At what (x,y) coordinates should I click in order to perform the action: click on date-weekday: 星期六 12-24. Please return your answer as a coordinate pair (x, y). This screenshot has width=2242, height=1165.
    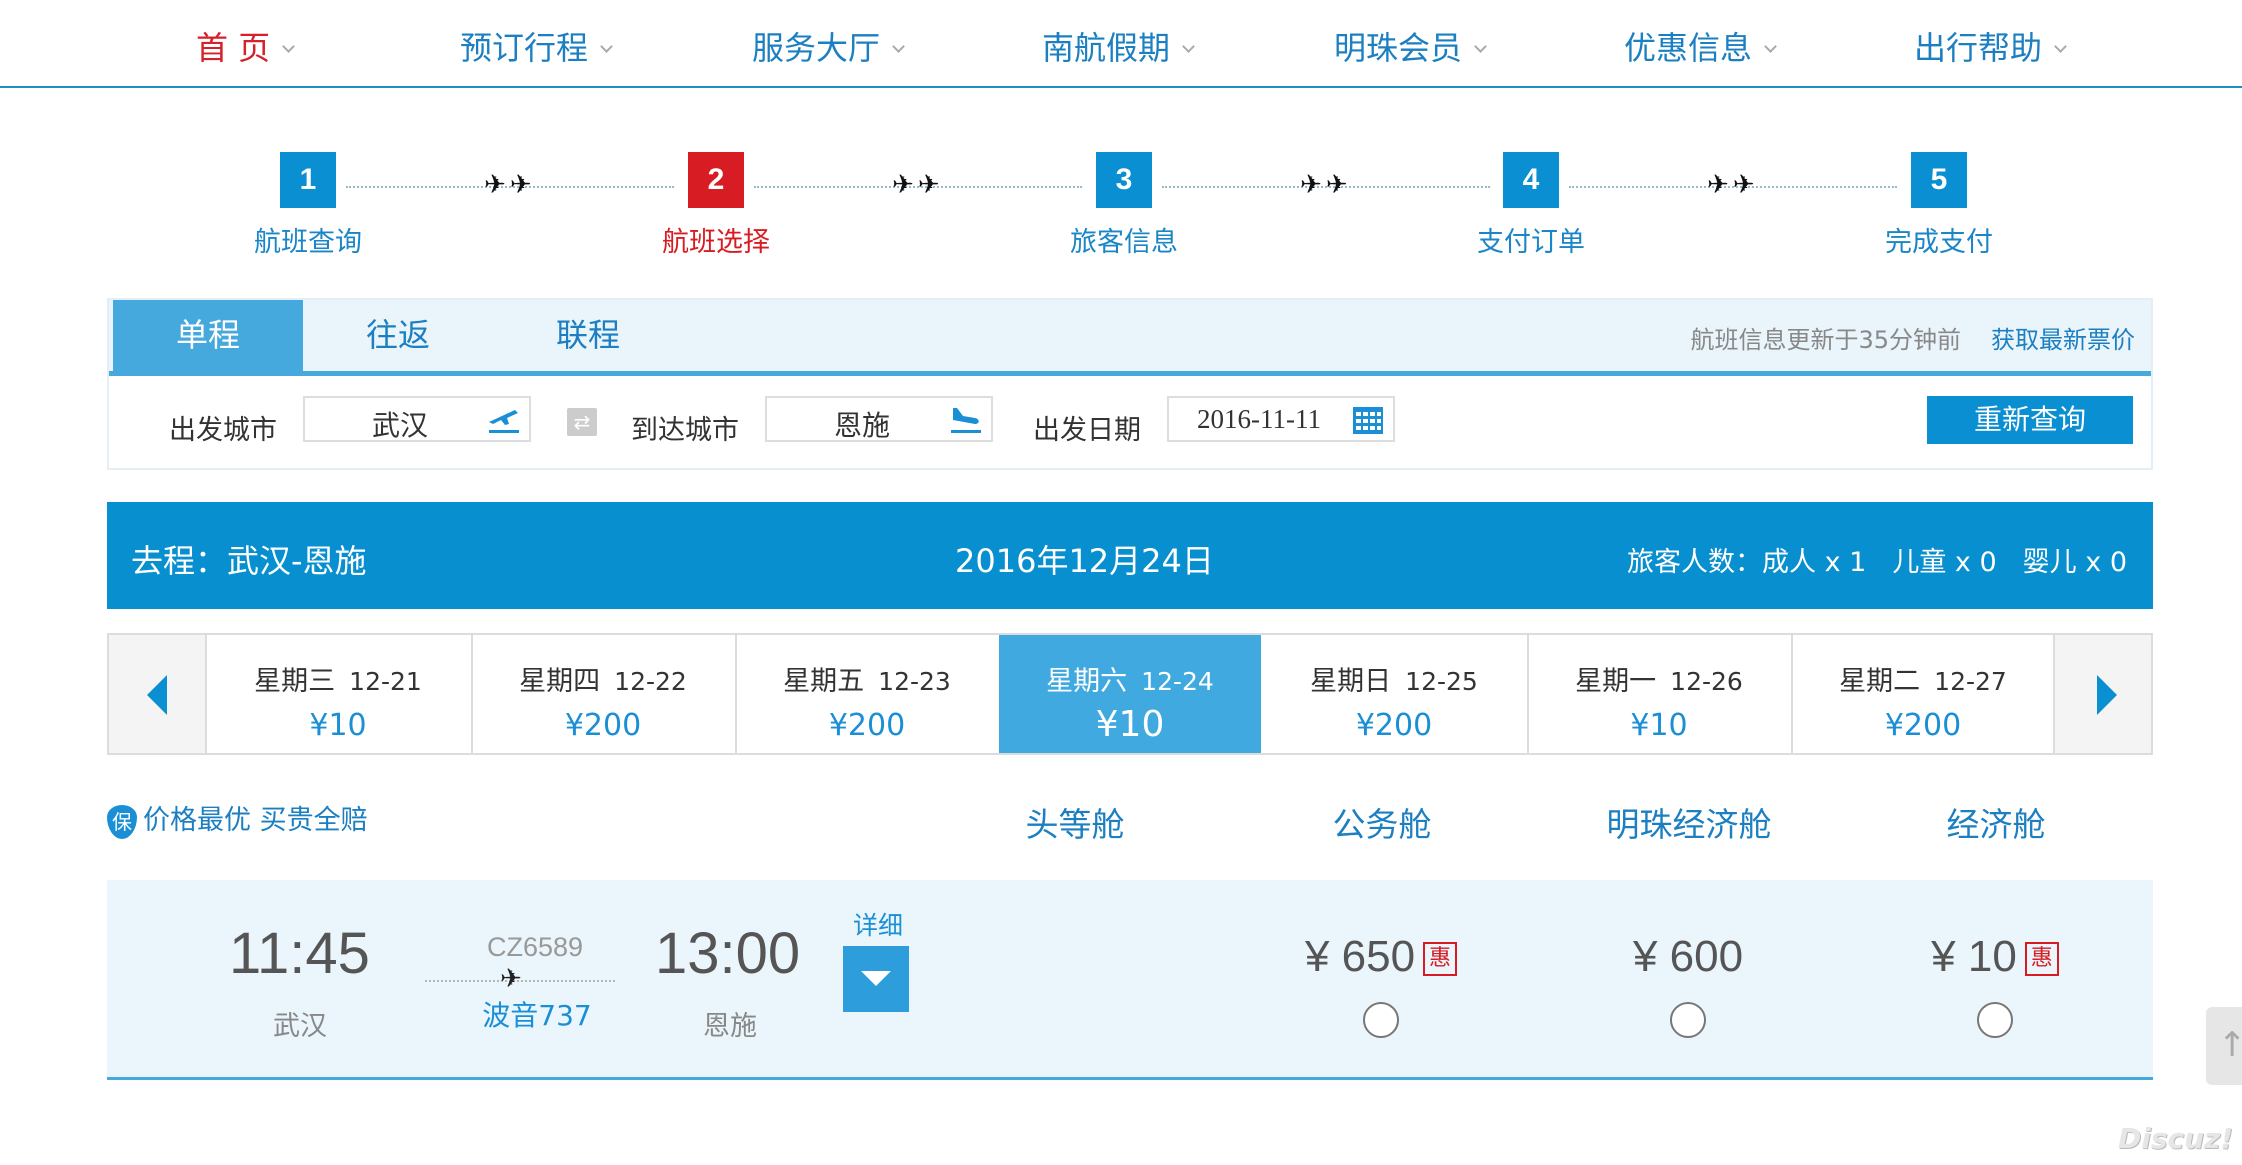
    Looking at the image, I should click on (1130, 678).